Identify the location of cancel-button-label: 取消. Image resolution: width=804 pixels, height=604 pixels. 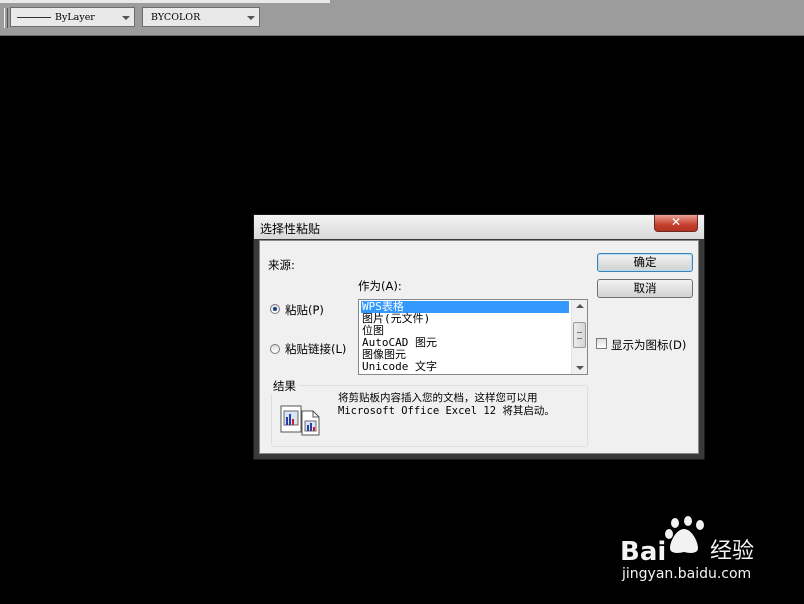
(645, 288).